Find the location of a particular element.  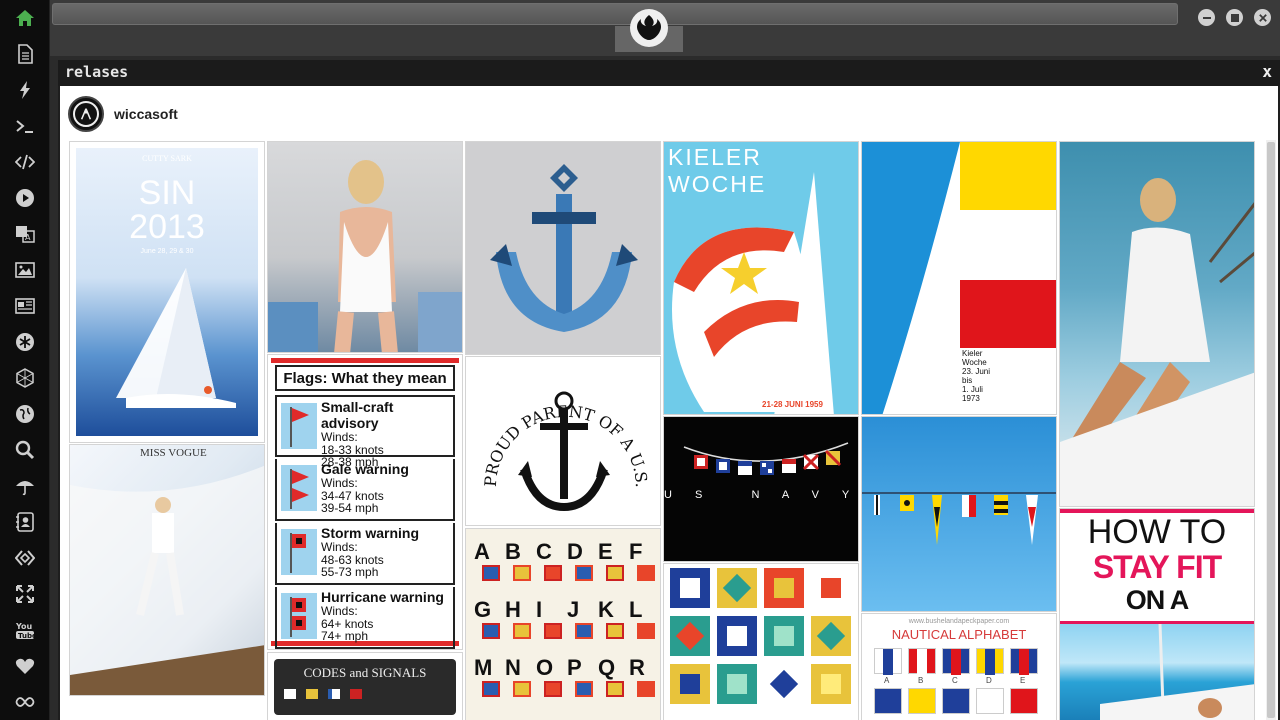

pin-miss-vogue: MISS VOGUE is located at coordinates (167, 570).